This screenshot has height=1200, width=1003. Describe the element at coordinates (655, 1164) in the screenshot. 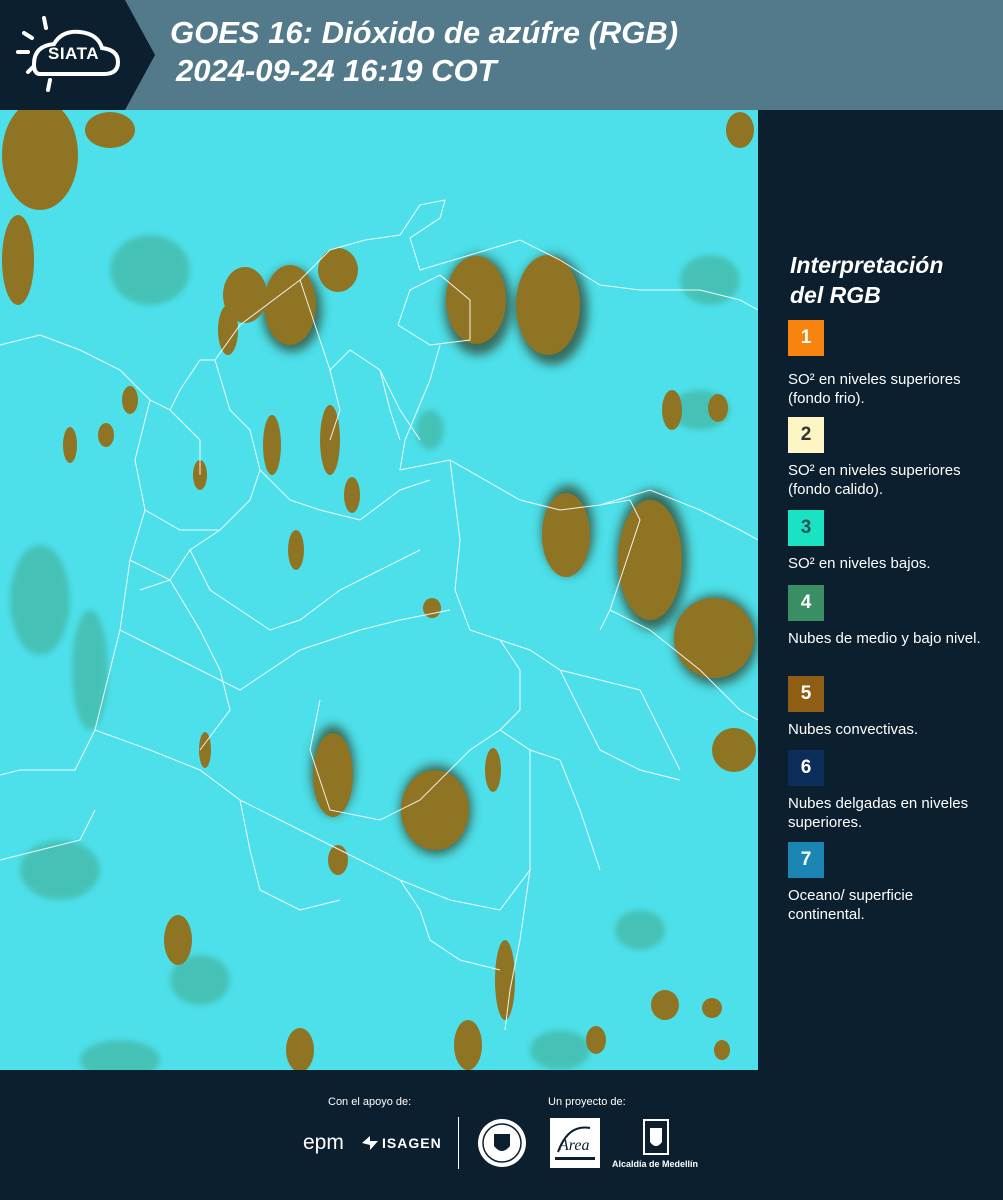

I see `alcaldia-logo-text: Alcaldía de Medellín` at that location.